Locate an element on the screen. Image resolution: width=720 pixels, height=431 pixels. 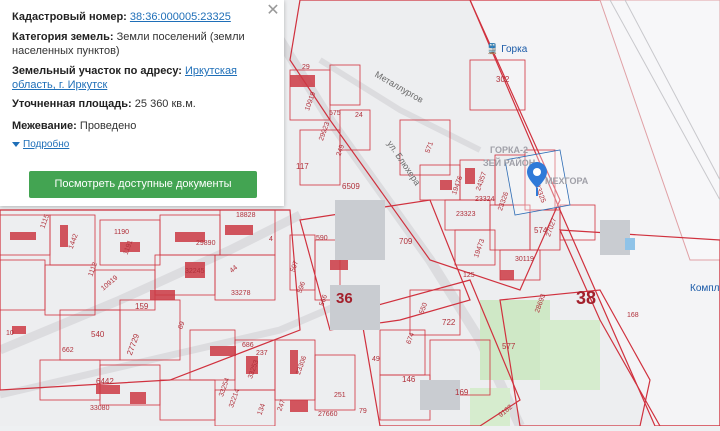
plot-label: 125 is located at coordinates (469, 275).